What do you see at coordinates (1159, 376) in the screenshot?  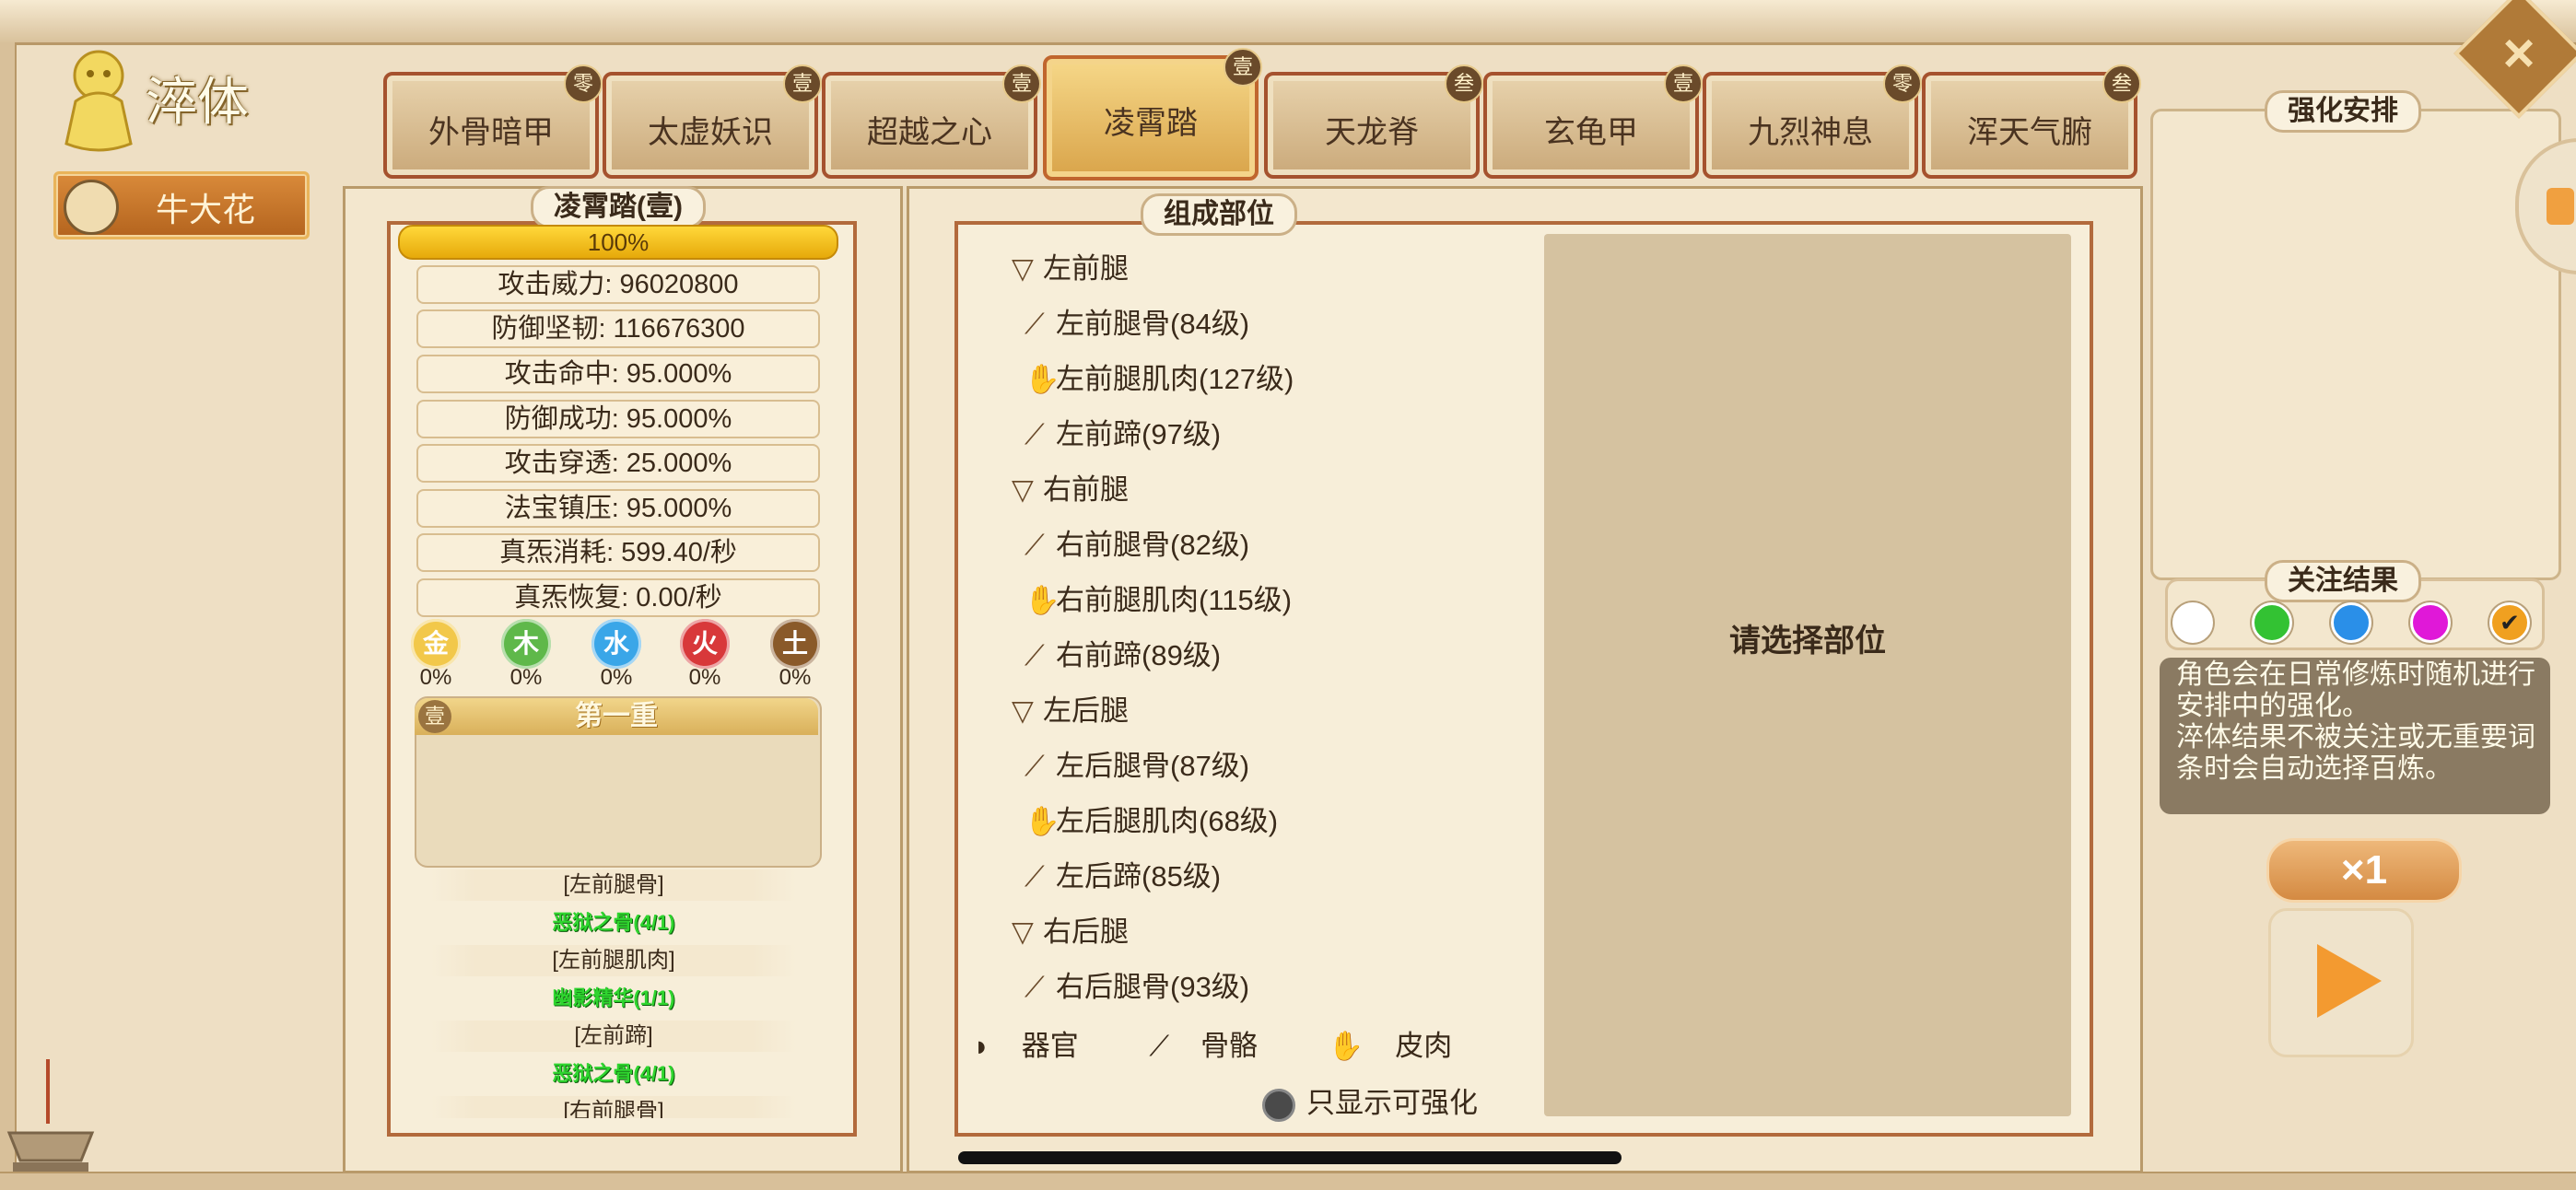 I see `tree-item: ✋左前腿肌肉(127级)` at bounding box center [1159, 376].